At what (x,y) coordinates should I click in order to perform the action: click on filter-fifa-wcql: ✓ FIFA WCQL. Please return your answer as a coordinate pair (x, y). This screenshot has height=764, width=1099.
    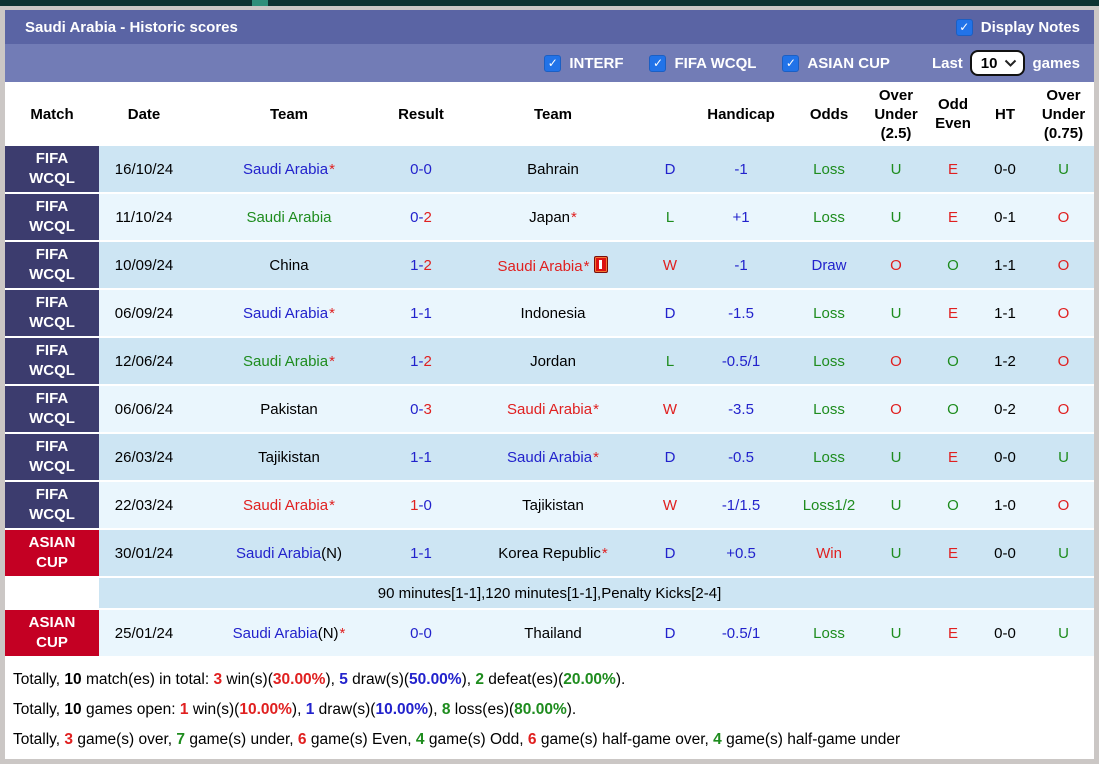
    Looking at the image, I should click on (703, 63).